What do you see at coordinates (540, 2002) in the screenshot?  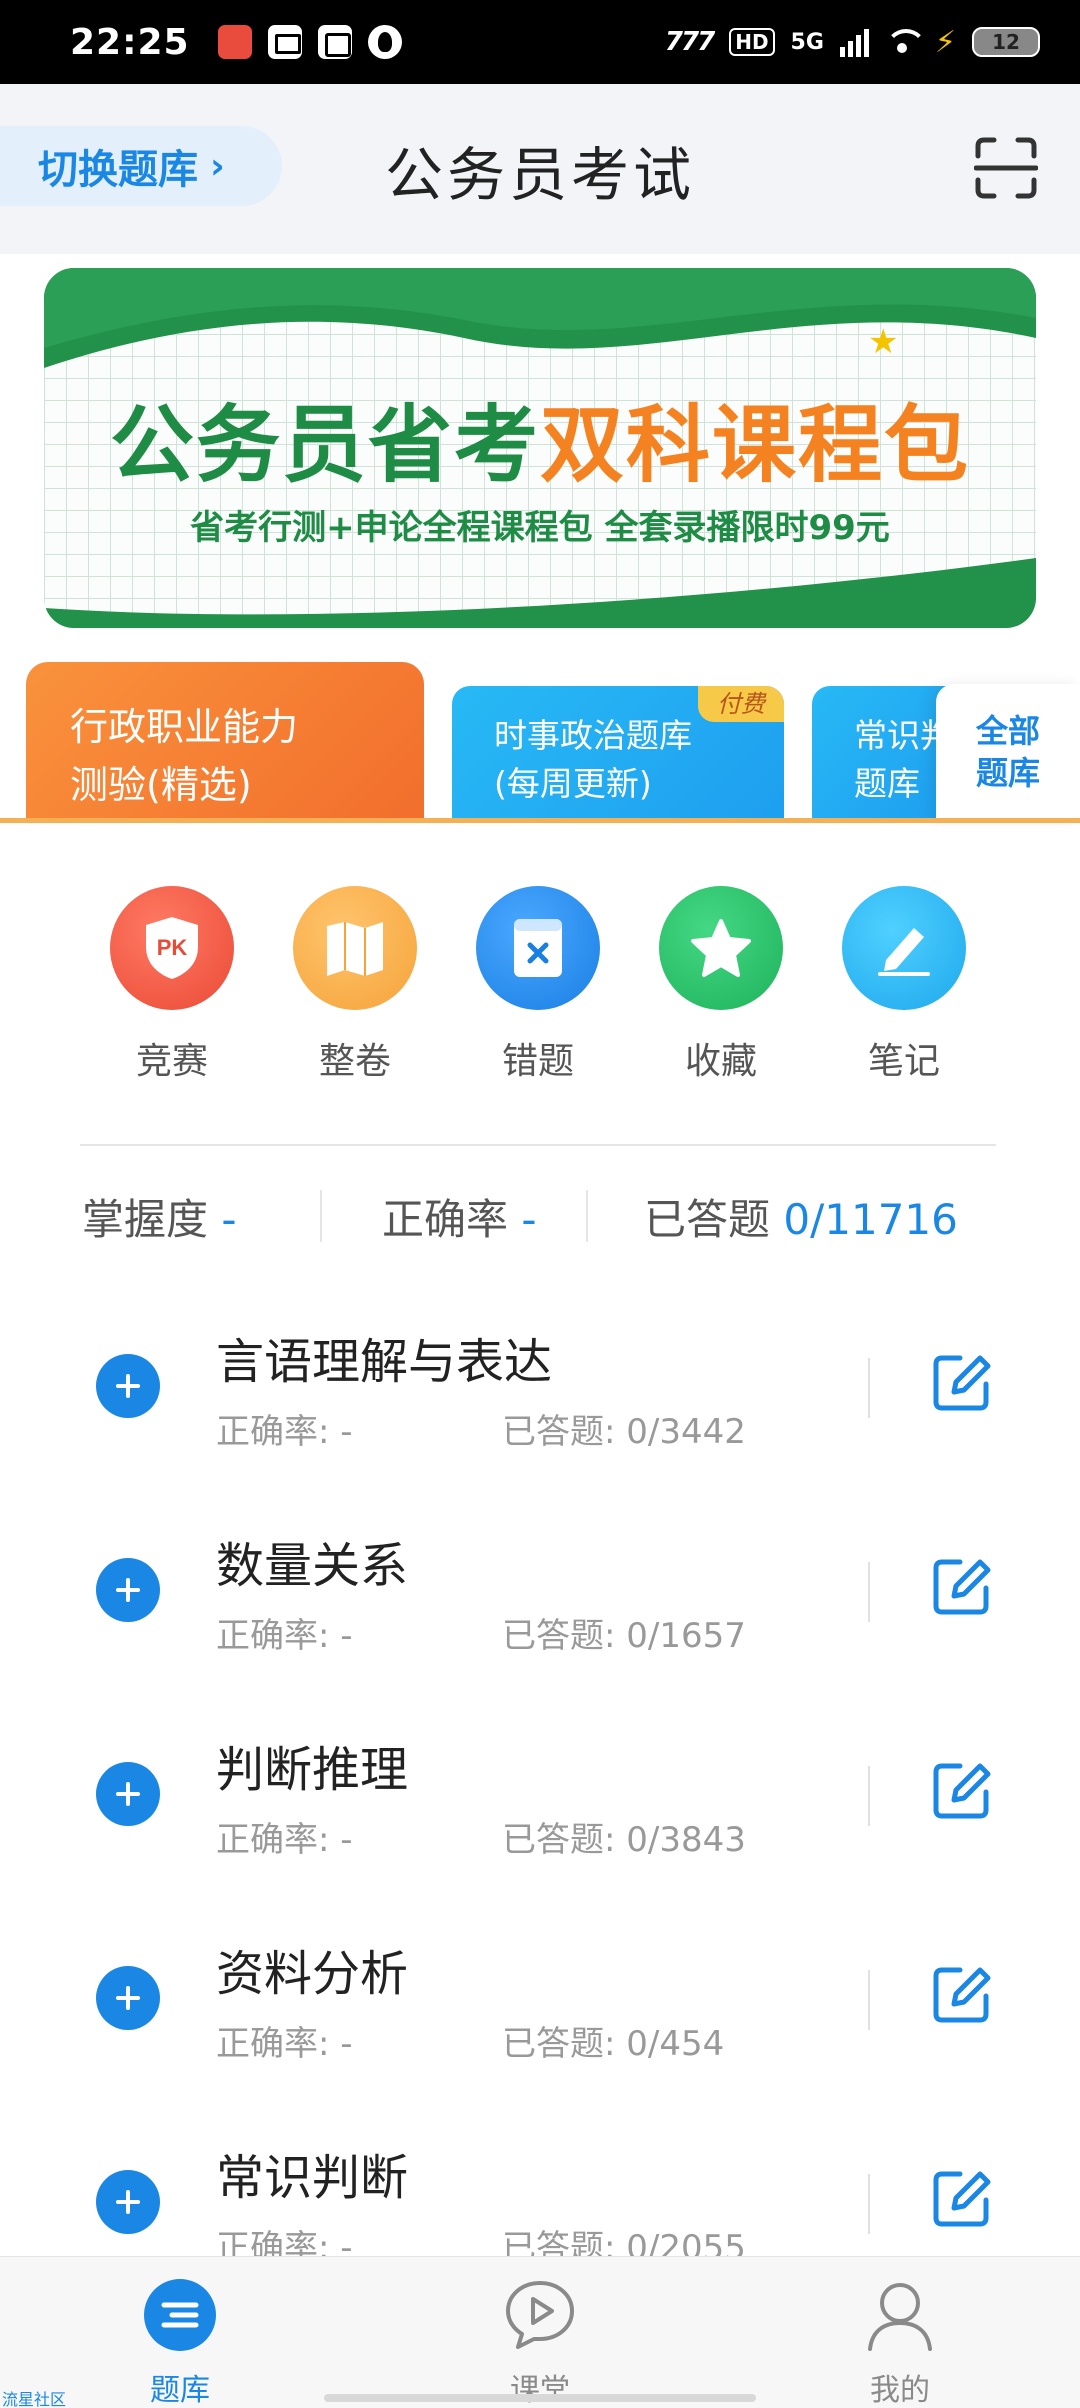 I see `subject-row: 资料分析 正确率: - 已答题: 0/454` at bounding box center [540, 2002].